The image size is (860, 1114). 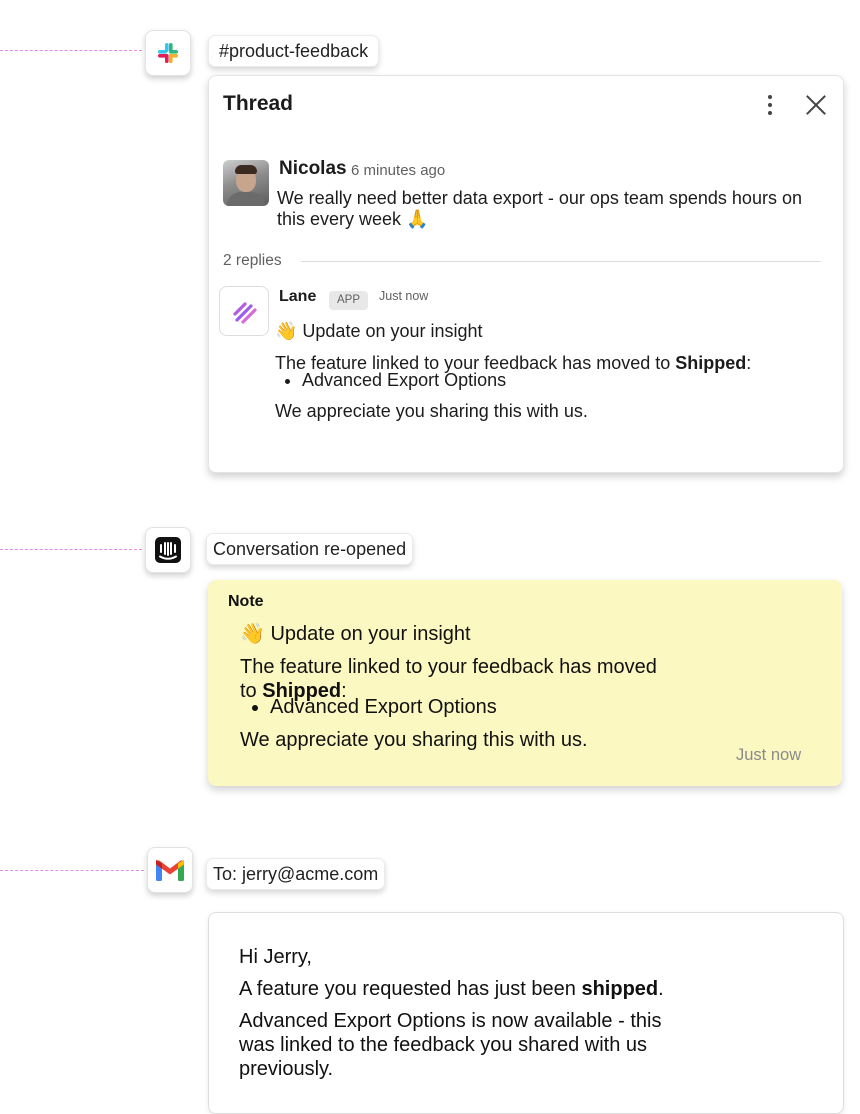 What do you see at coordinates (465, 707) in the screenshot?
I see `list-item: Advanced Export Options` at bounding box center [465, 707].